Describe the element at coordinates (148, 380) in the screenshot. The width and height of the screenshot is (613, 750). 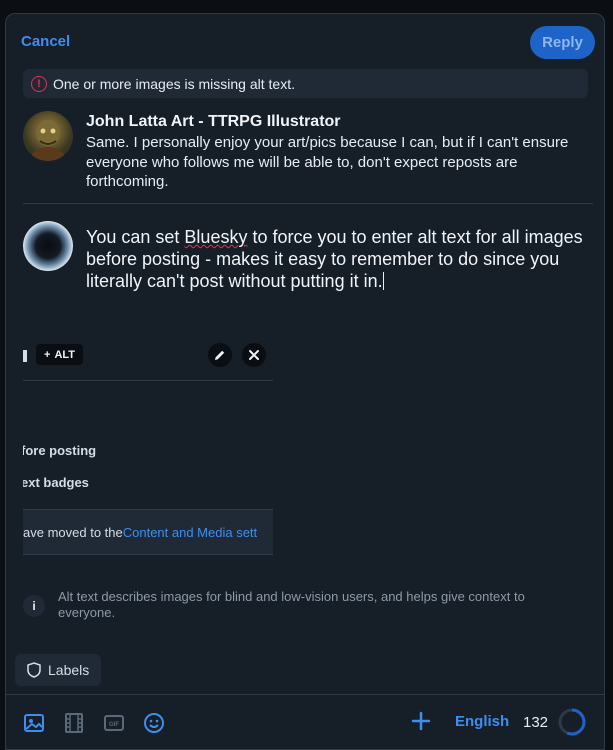
I see `image-divider-line` at that location.